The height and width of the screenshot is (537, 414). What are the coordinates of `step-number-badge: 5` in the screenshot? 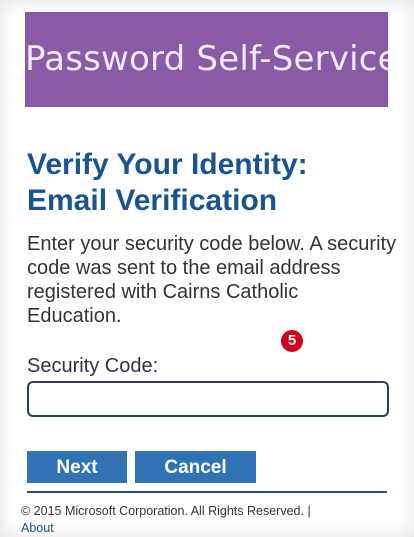 It's located at (292, 341).